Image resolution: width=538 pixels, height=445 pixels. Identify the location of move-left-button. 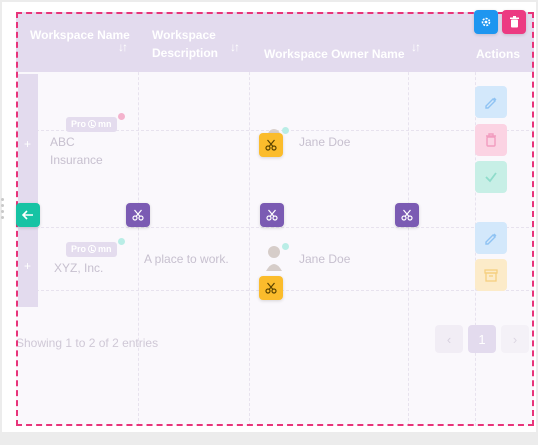
(28, 215).